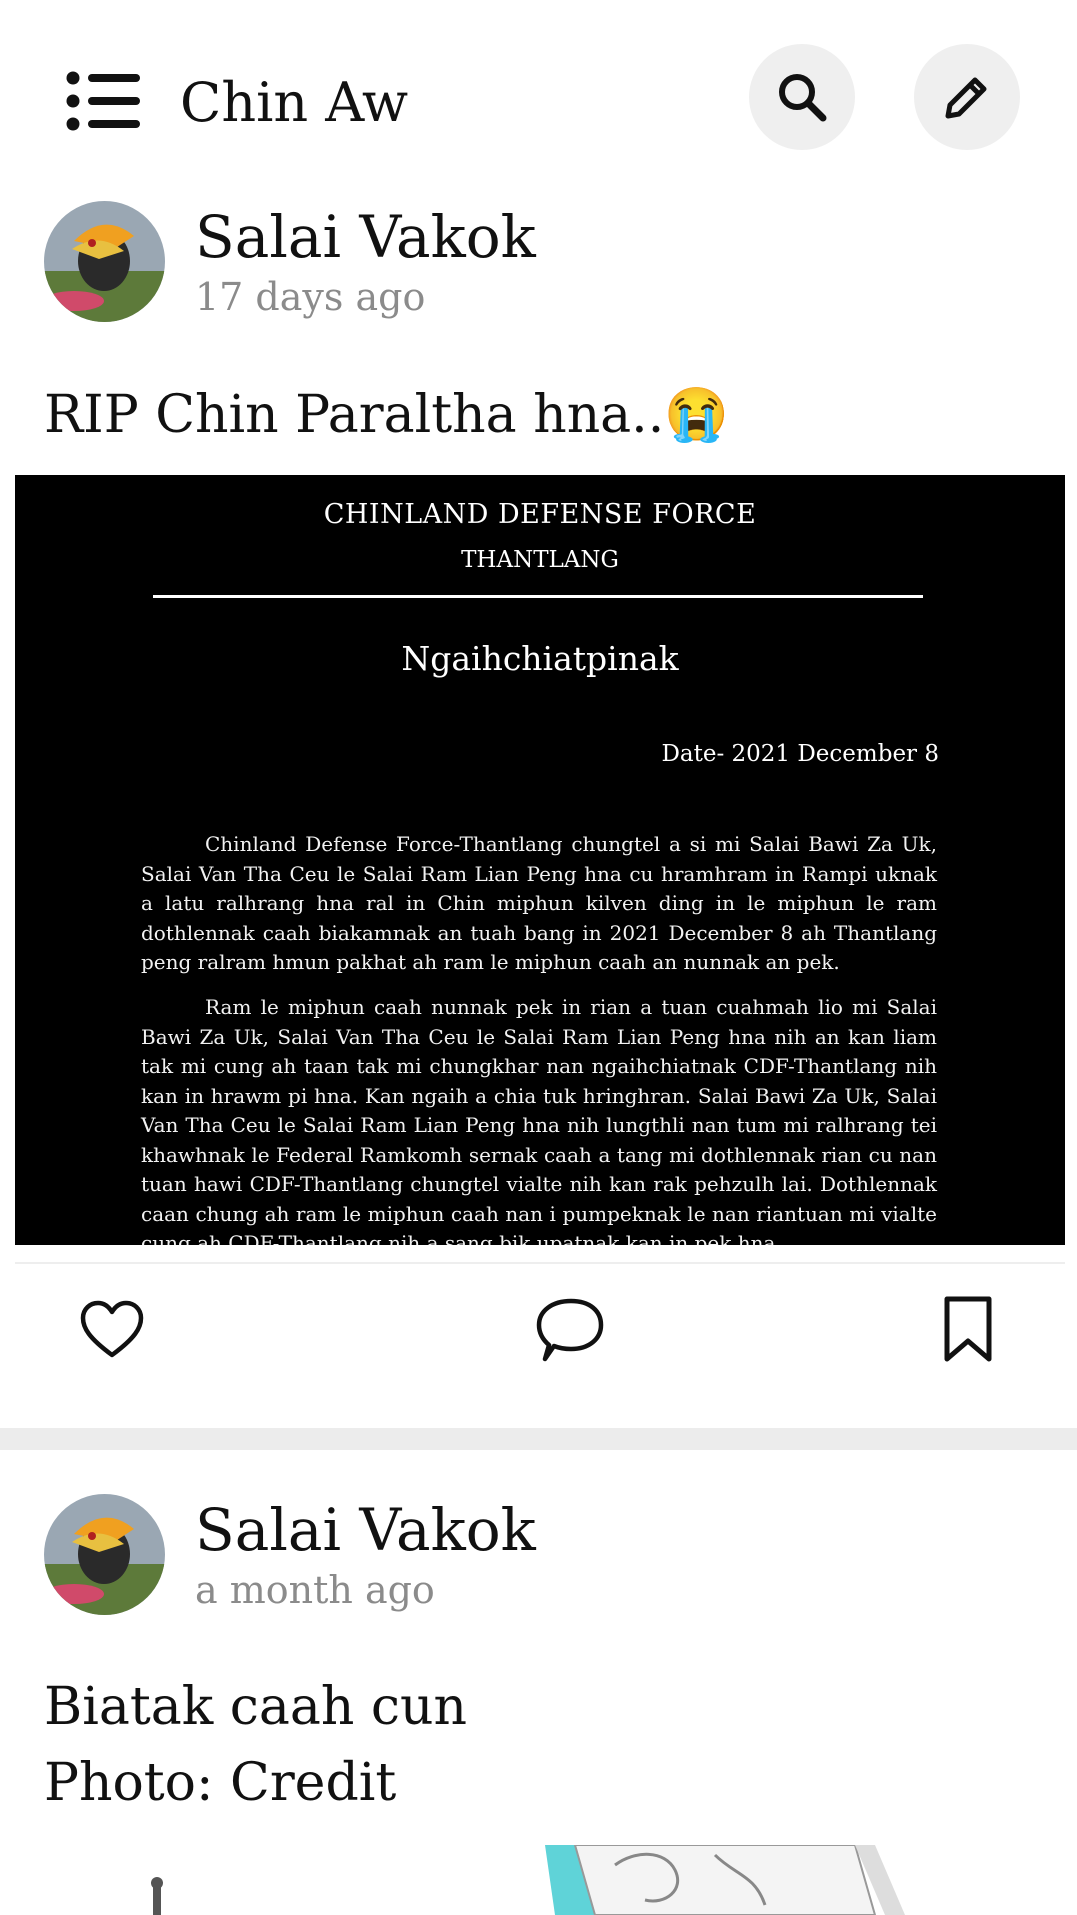 This screenshot has height=1915, width=1077. I want to click on pencil-icon, so click(966, 98).